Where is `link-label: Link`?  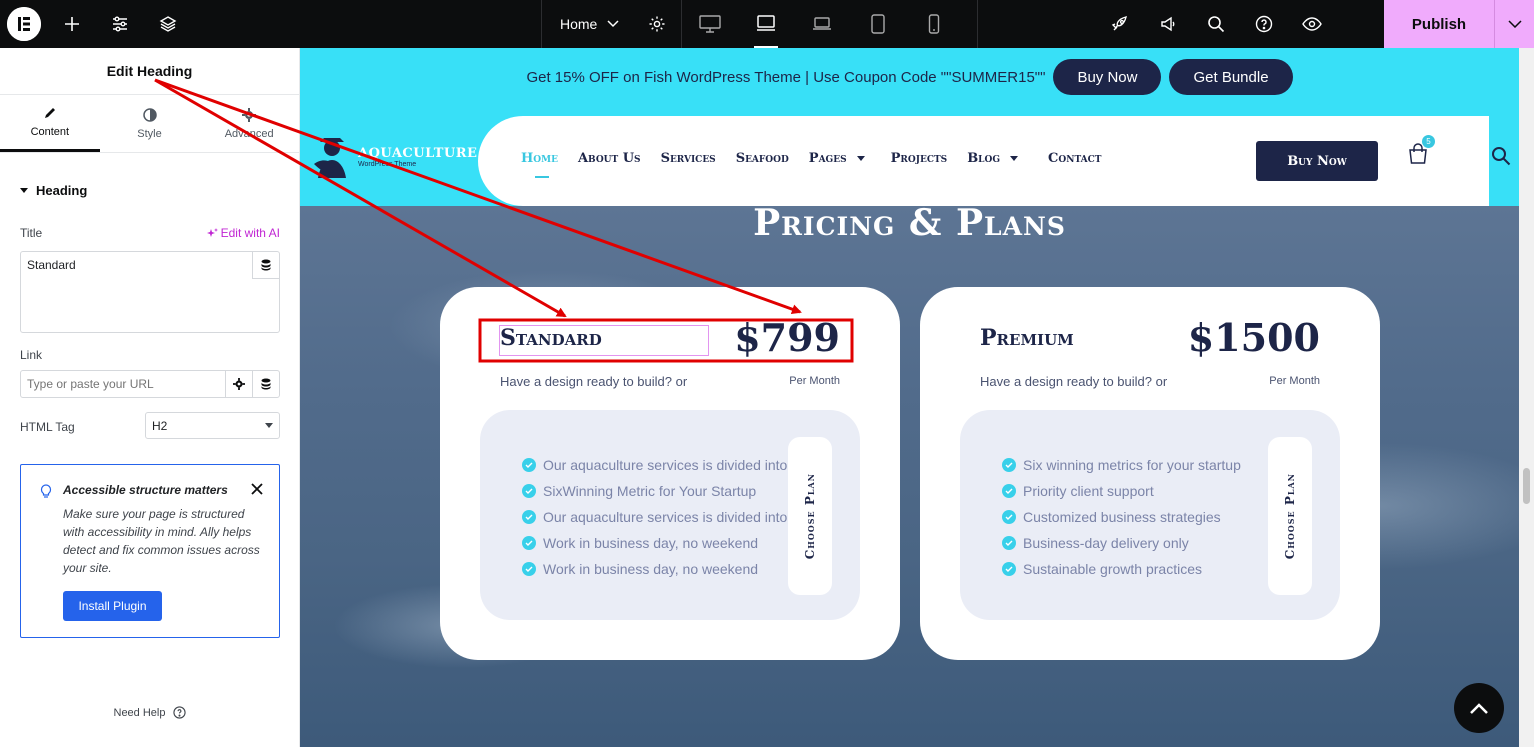
link-label: Link is located at coordinates (31, 355).